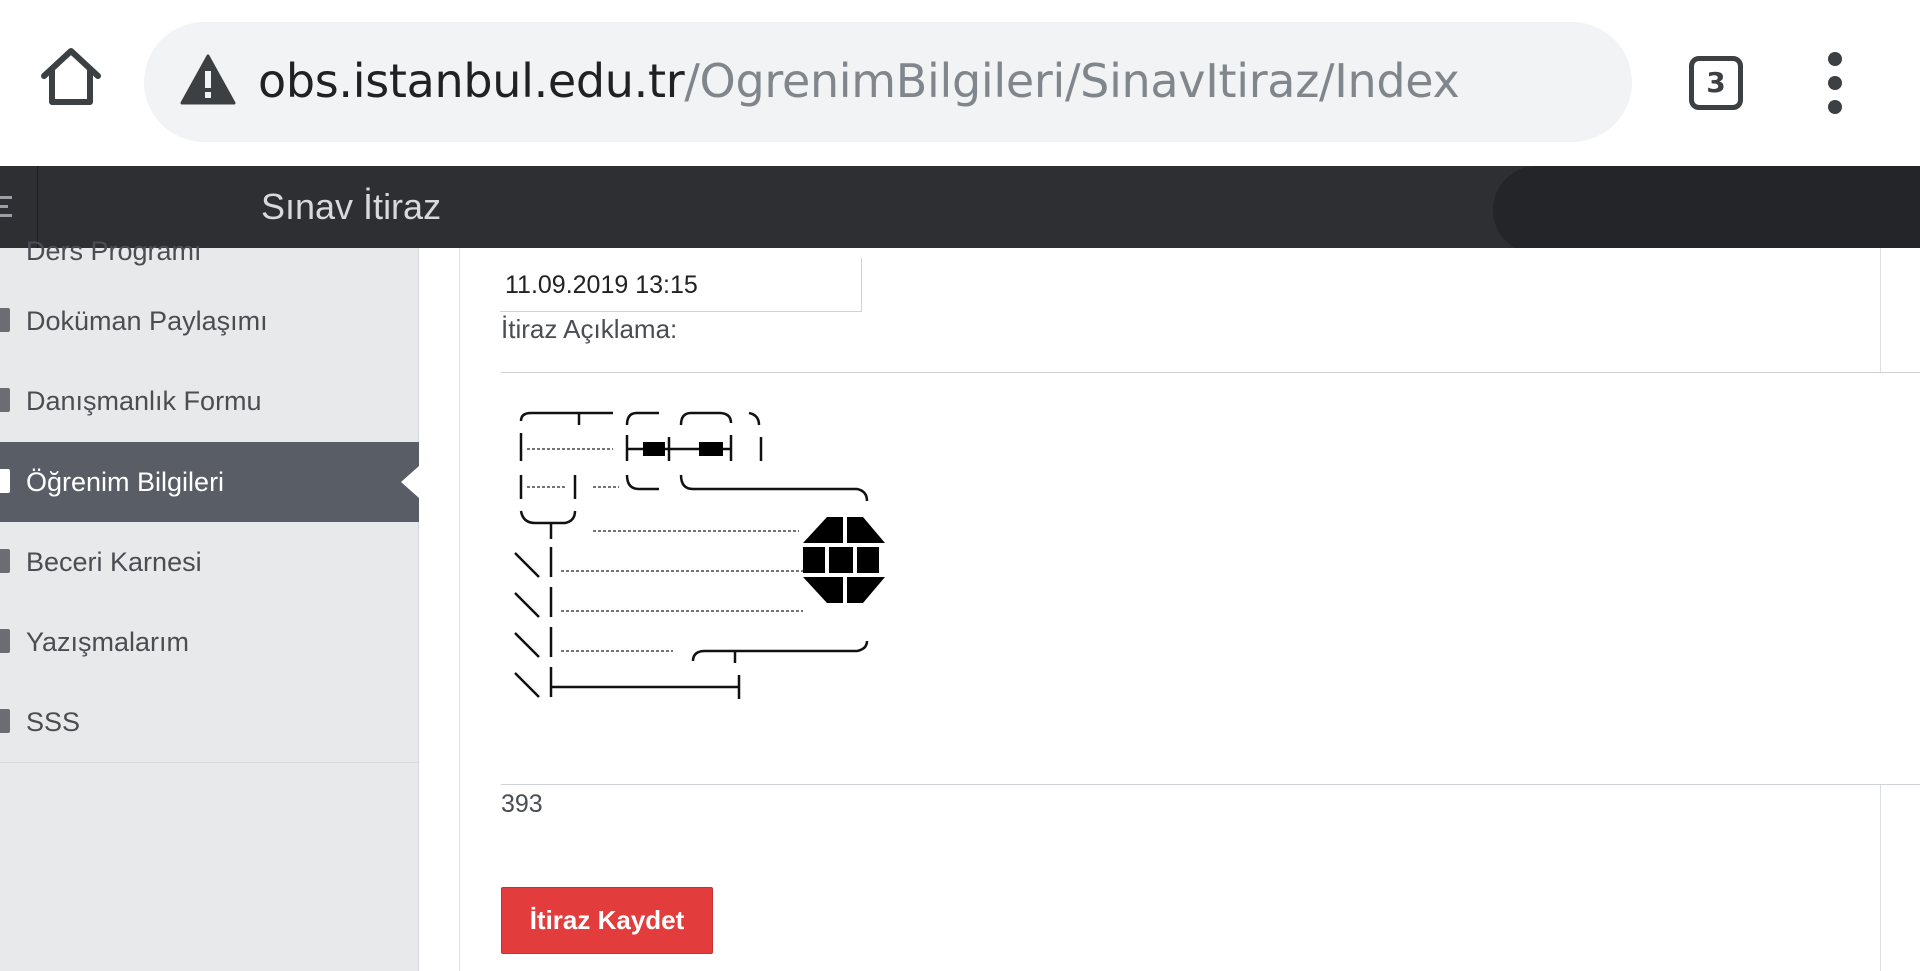  Describe the element at coordinates (1072, 81) in the screenshot. I see `url-path: /OgrenimBilgileri/SinavItiraz/Index` at that location.